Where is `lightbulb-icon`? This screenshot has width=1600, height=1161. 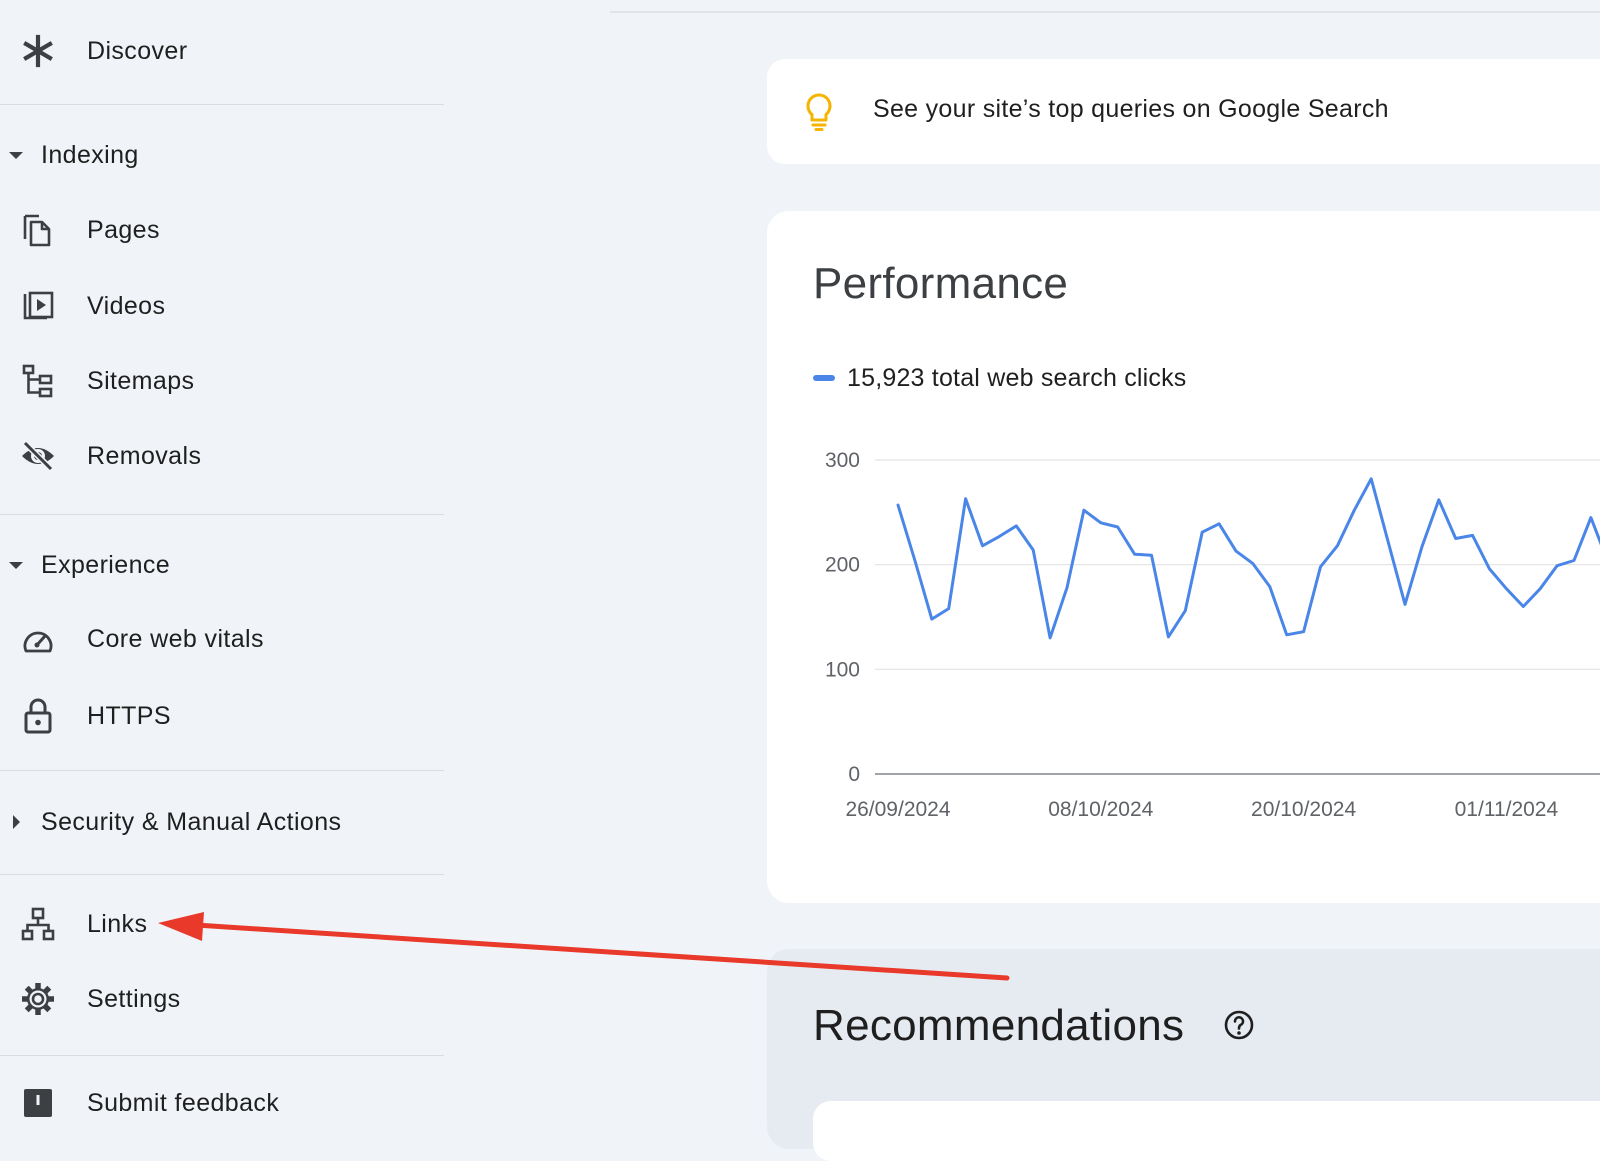
lightbulb-icon is located at coordinates (819, 112).